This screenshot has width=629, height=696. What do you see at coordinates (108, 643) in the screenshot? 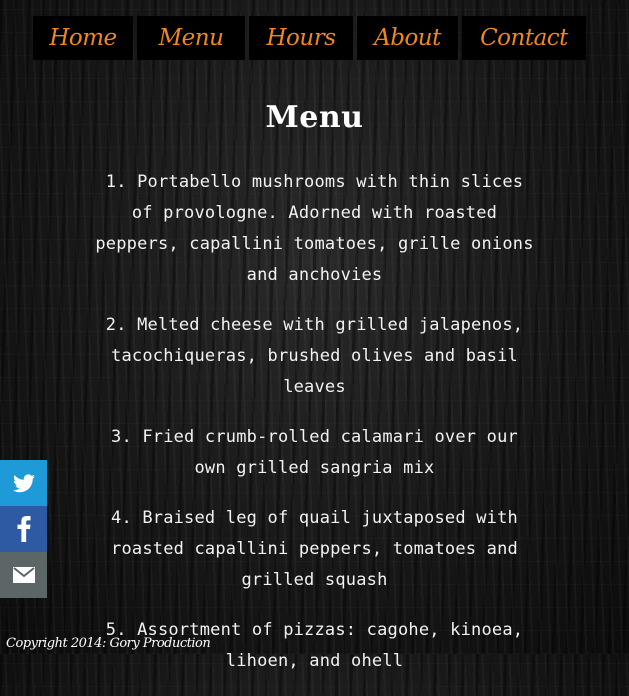
I see `copyright-text: Copyright 2014: Gory Production` at bounding box center [108, 643].